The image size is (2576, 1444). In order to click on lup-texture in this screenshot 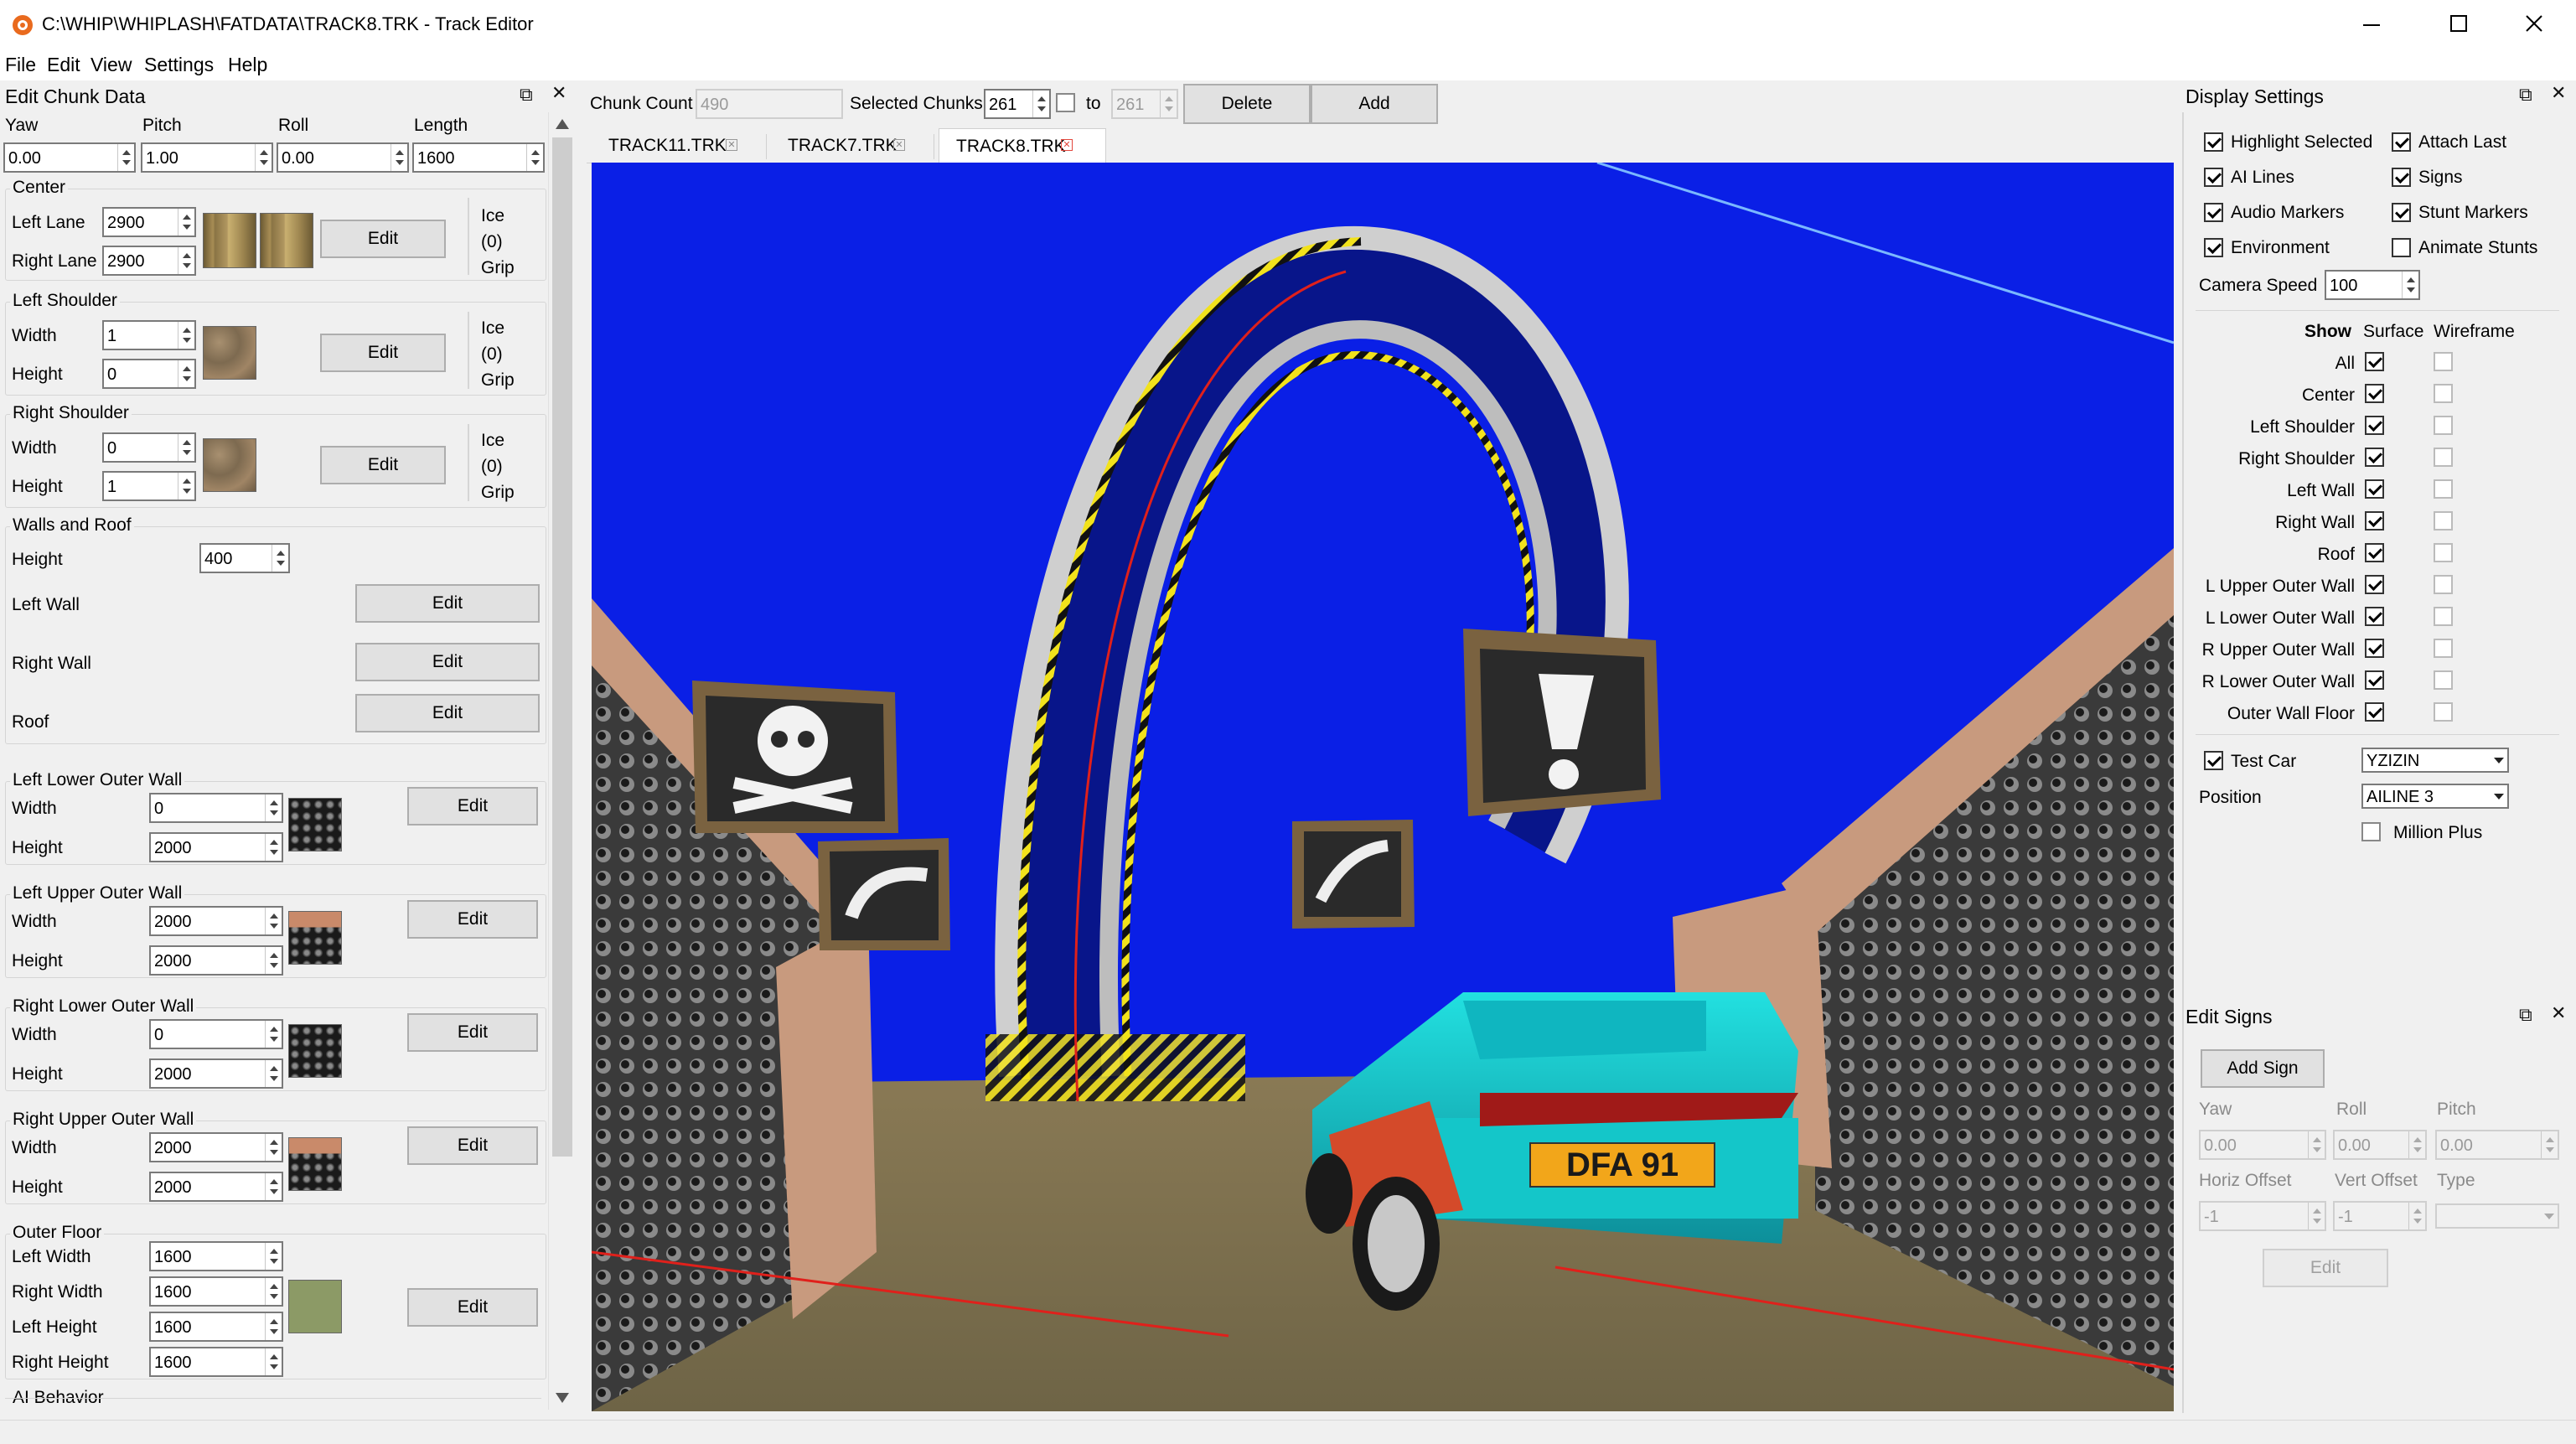, I will do `click(315, 938)`.